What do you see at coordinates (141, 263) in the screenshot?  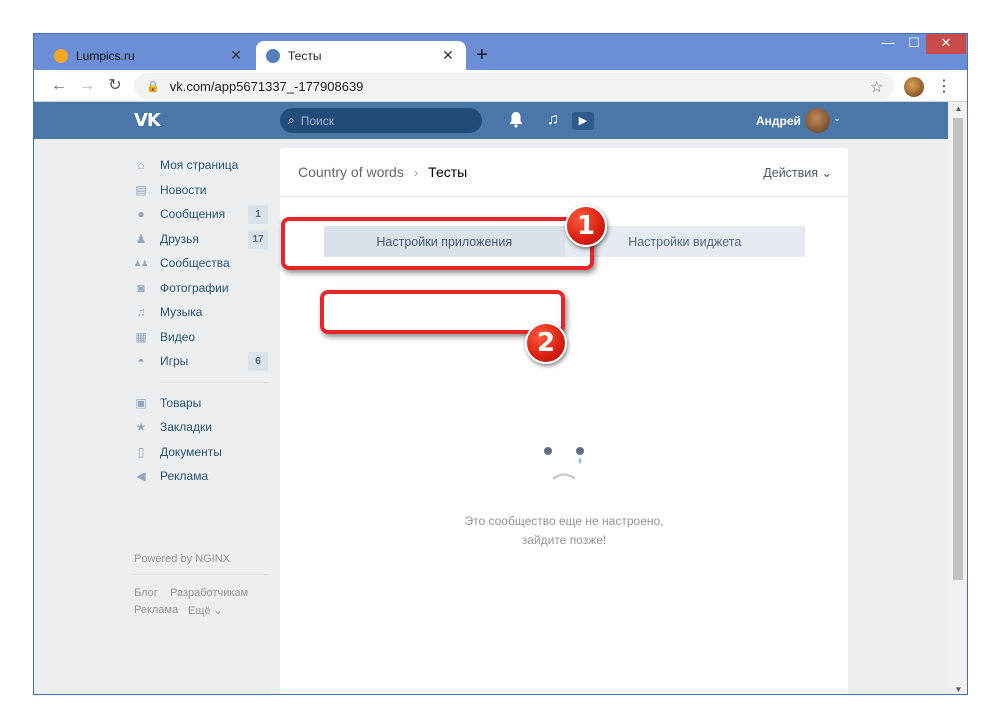 I see `communities-icon: ♟♟` at bounding box center [141, 263].